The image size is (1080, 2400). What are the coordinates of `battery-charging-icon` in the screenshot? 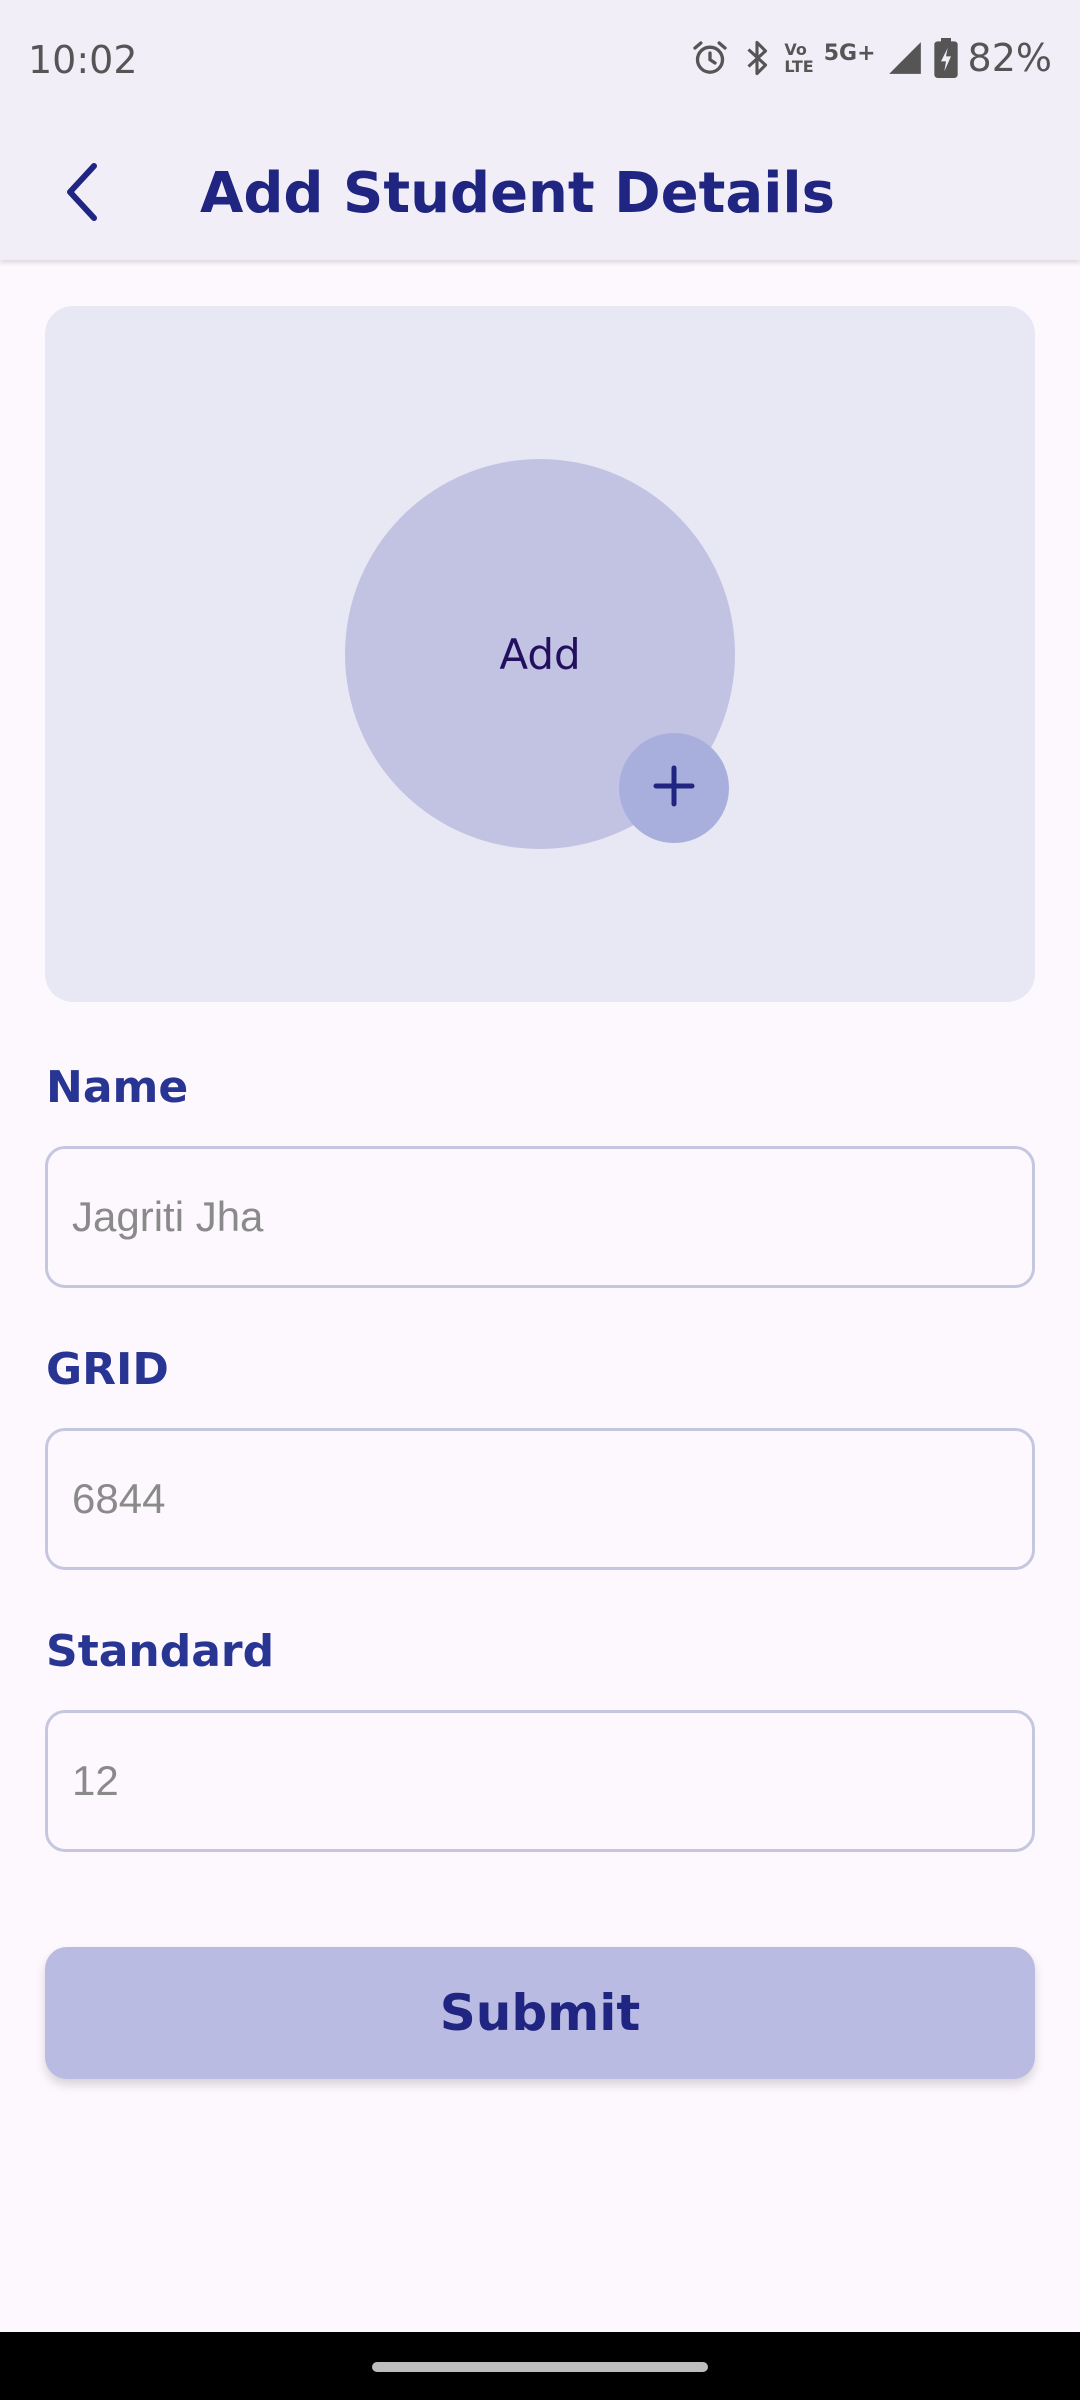 It's located at (945, 58).